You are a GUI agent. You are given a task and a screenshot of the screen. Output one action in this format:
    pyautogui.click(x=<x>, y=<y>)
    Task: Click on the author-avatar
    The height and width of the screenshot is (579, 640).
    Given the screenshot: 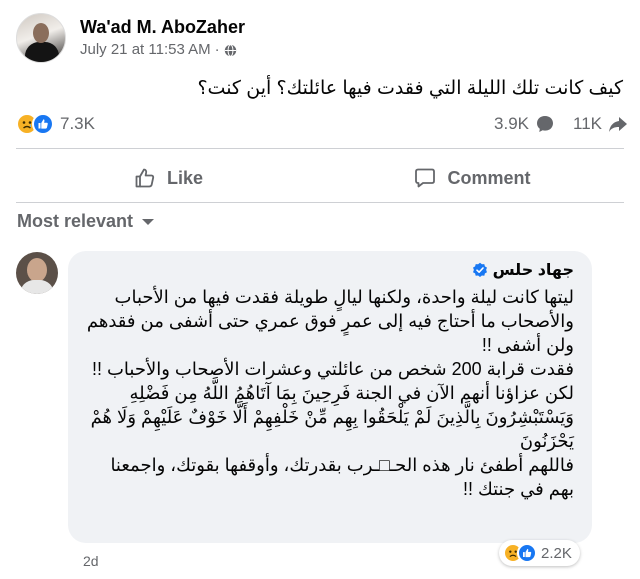 What is the action you would take?
    pyautogui.click(x=41, y=38)
    